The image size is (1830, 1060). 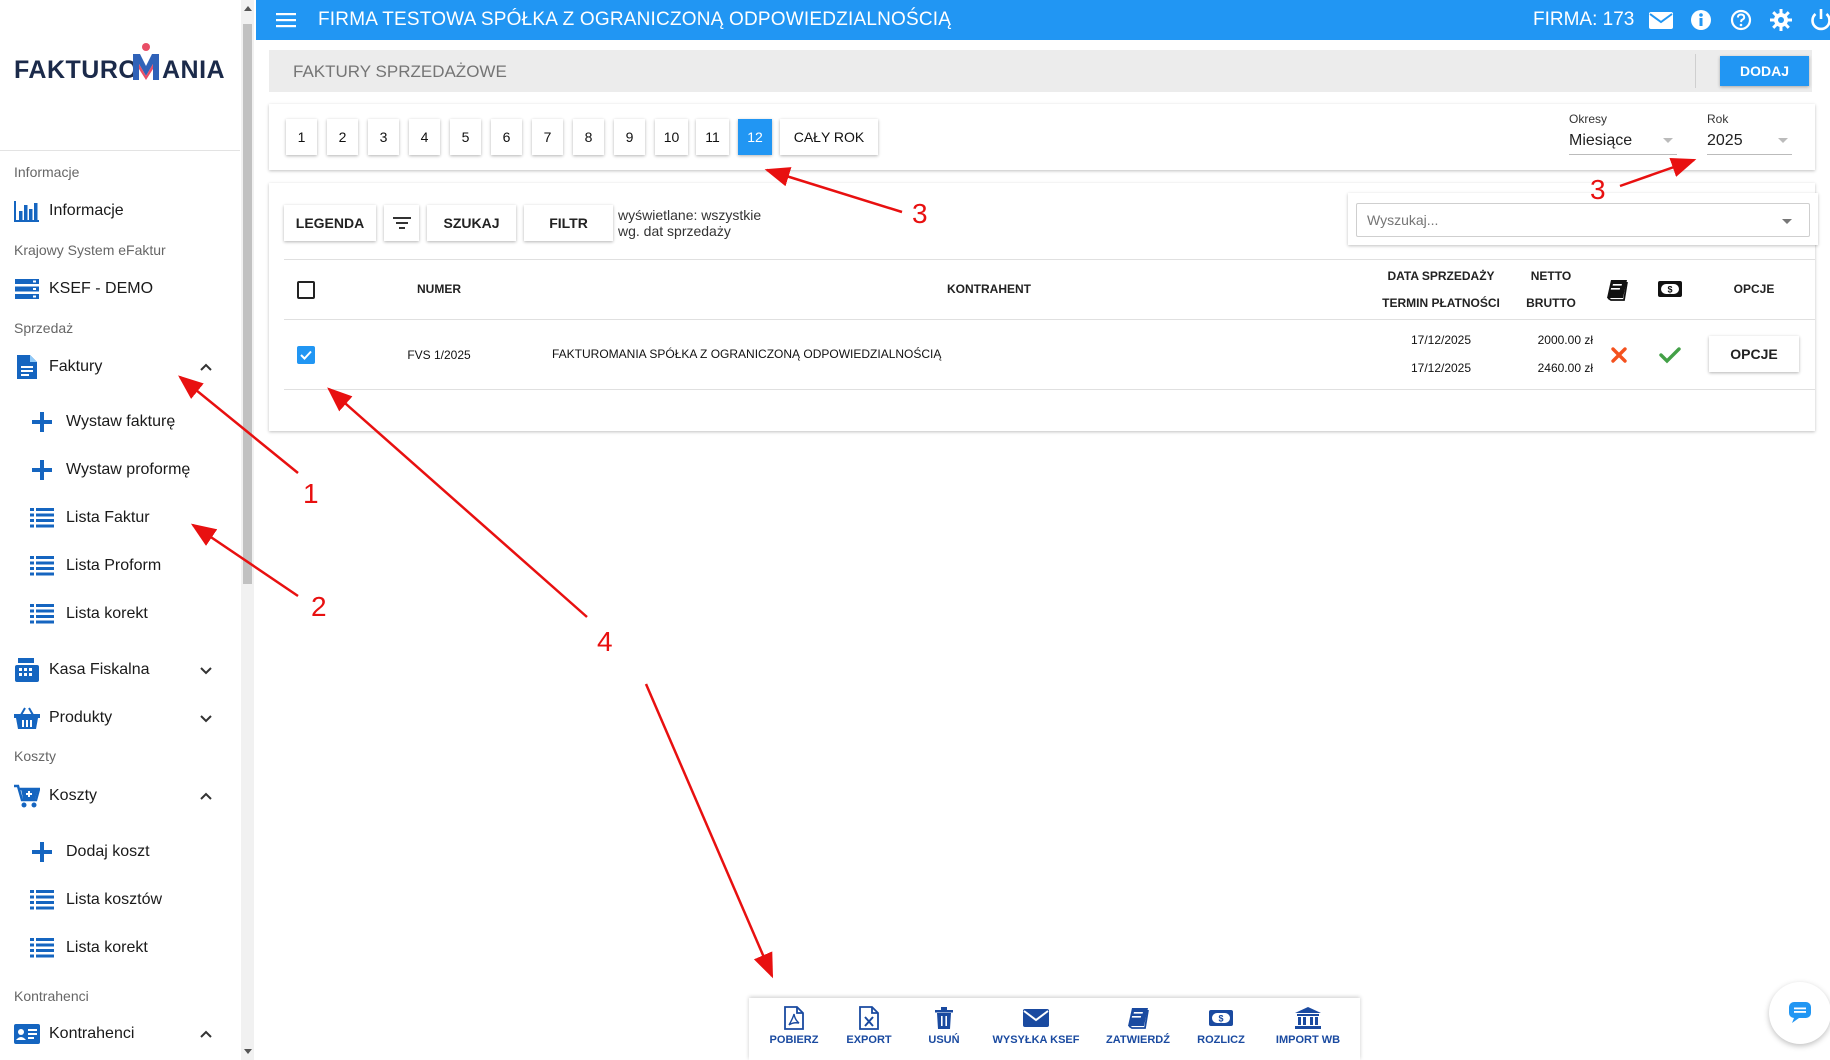 I want to click on sidebar-item-lista-faktur: Lista Faktur, so click(x=130, y=518).